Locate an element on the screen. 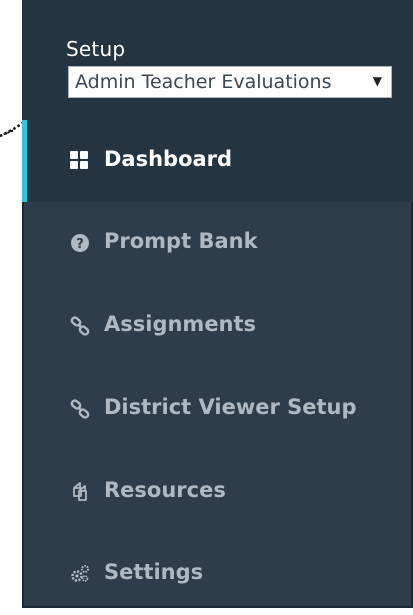 This screenshot has width=413, height=615. sidebar-item-district-viewer-setup: District Viewer Setup is located at coordinates (217, 409).